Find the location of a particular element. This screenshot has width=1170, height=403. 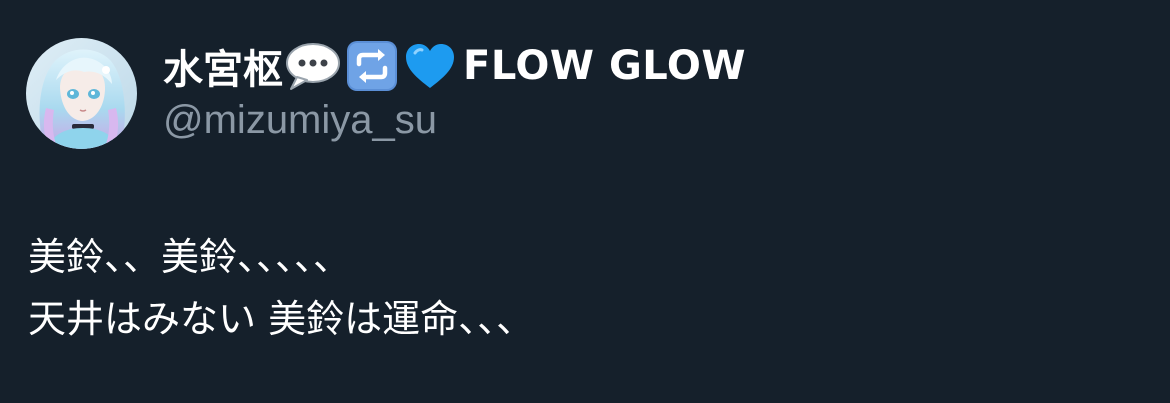

avatar is located at coordinates (81, 93).